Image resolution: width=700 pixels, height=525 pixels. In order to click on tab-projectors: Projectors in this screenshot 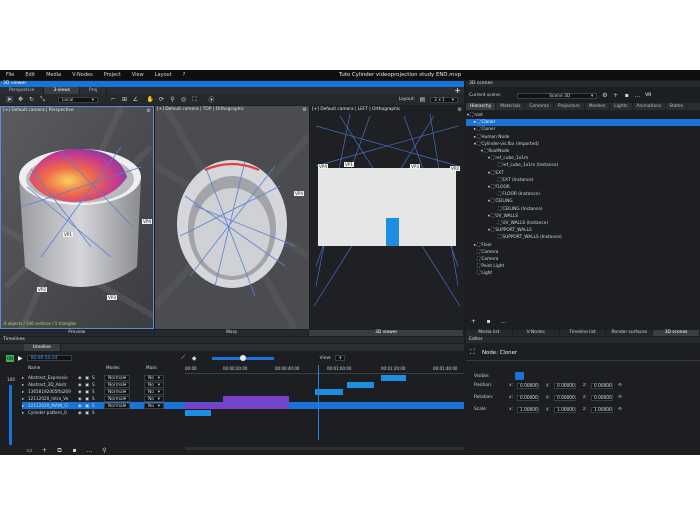, I will do `click(569, 106)`.